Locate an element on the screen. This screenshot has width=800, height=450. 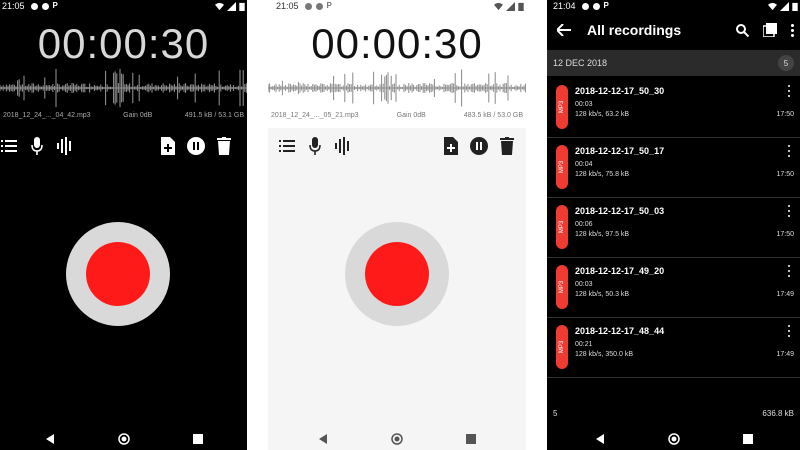
recording-time: 17:49 is located at coordinates (785, 294).